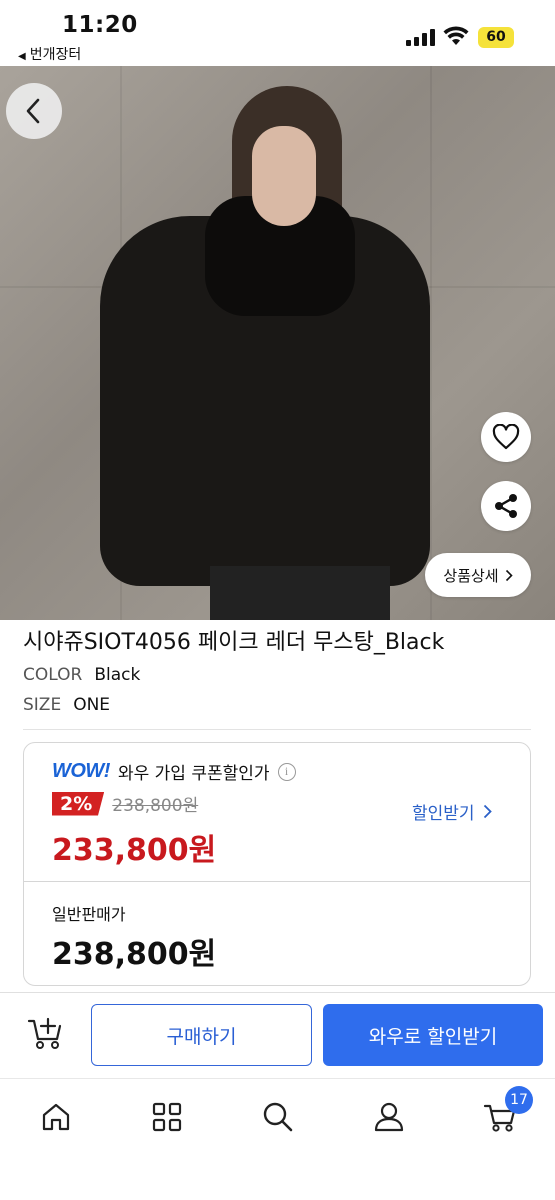  Describe the element at coordinates (443, 814) in the screenshot. I see `get-discount-label: 할인받기` at that location.